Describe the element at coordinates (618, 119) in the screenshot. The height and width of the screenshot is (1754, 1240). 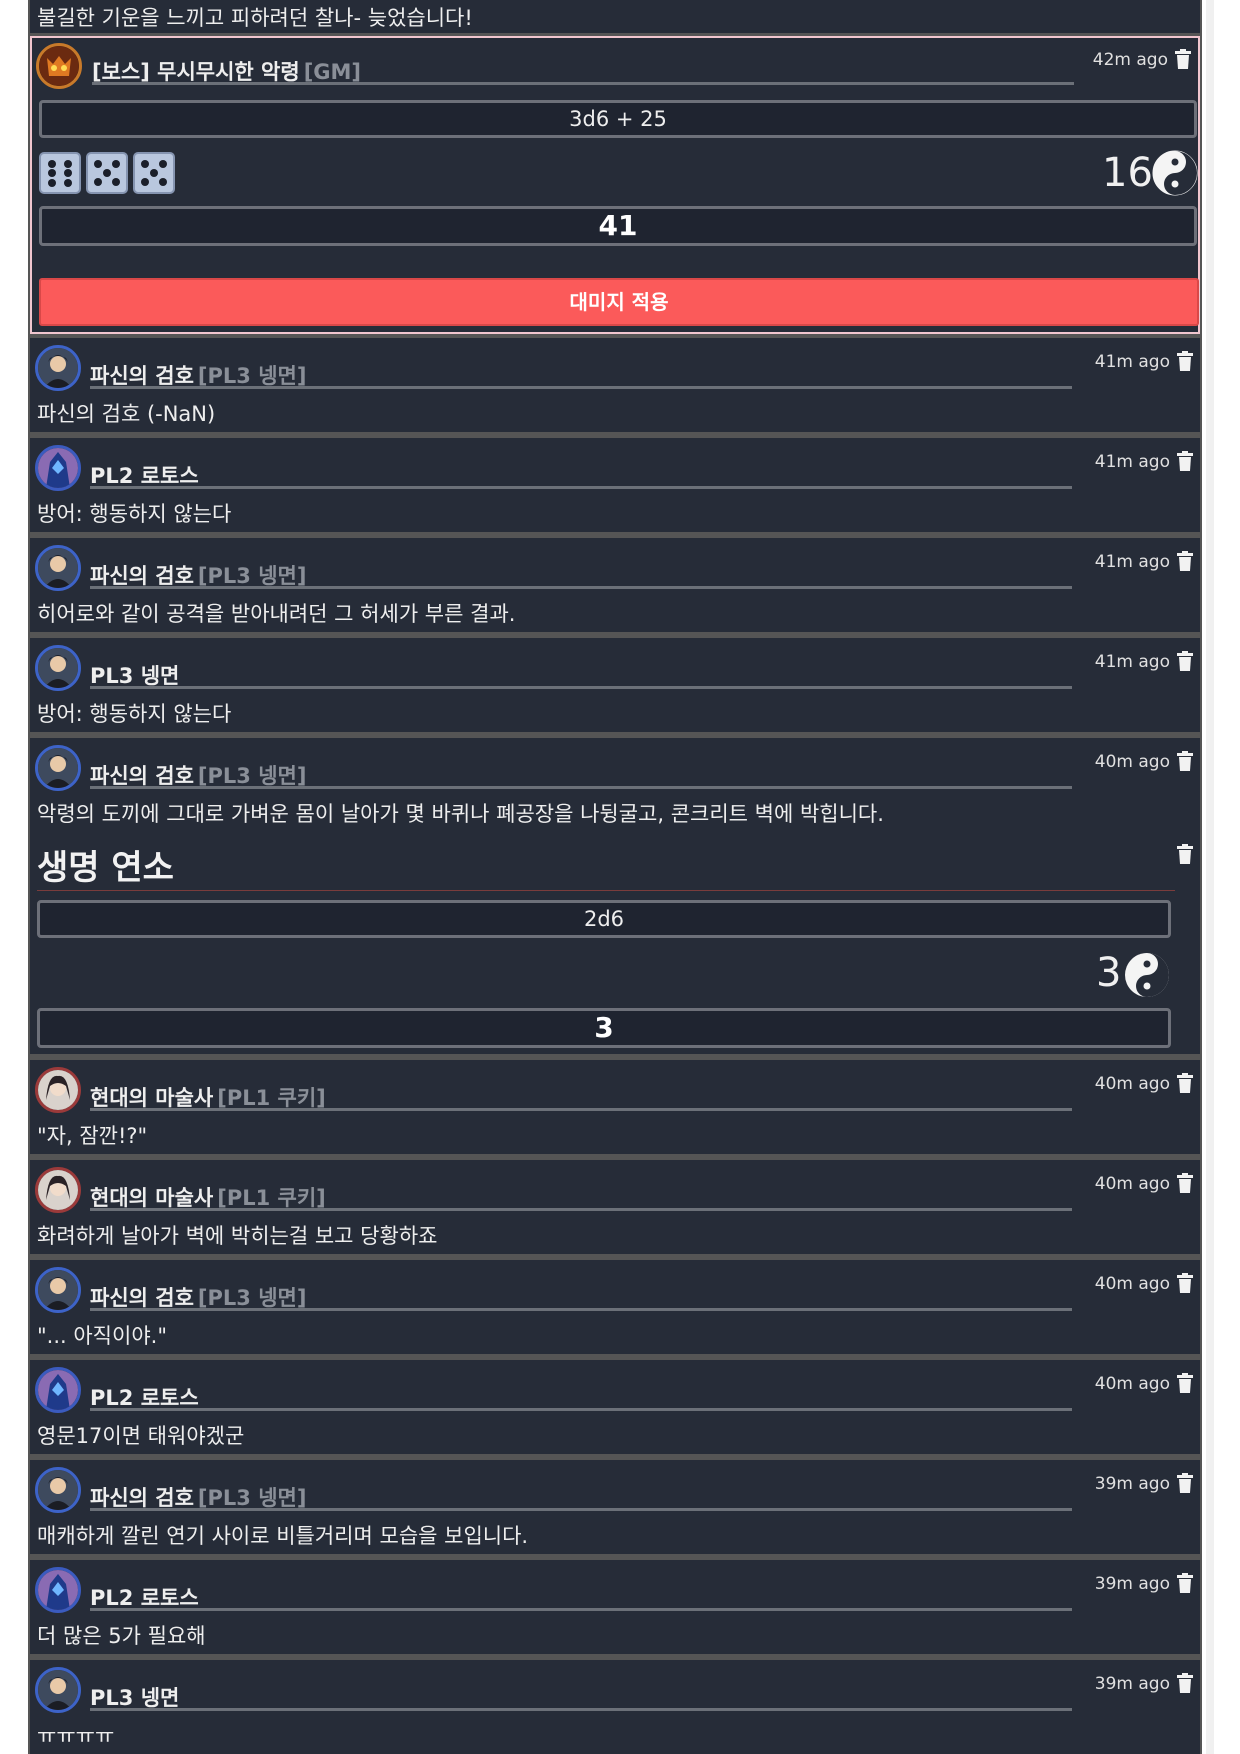
I see `formula-text: 3d6 + 25` at that location.